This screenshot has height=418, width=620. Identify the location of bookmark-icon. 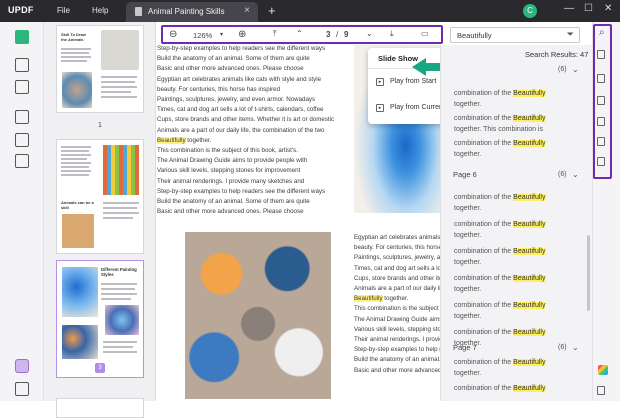
(22, 389).